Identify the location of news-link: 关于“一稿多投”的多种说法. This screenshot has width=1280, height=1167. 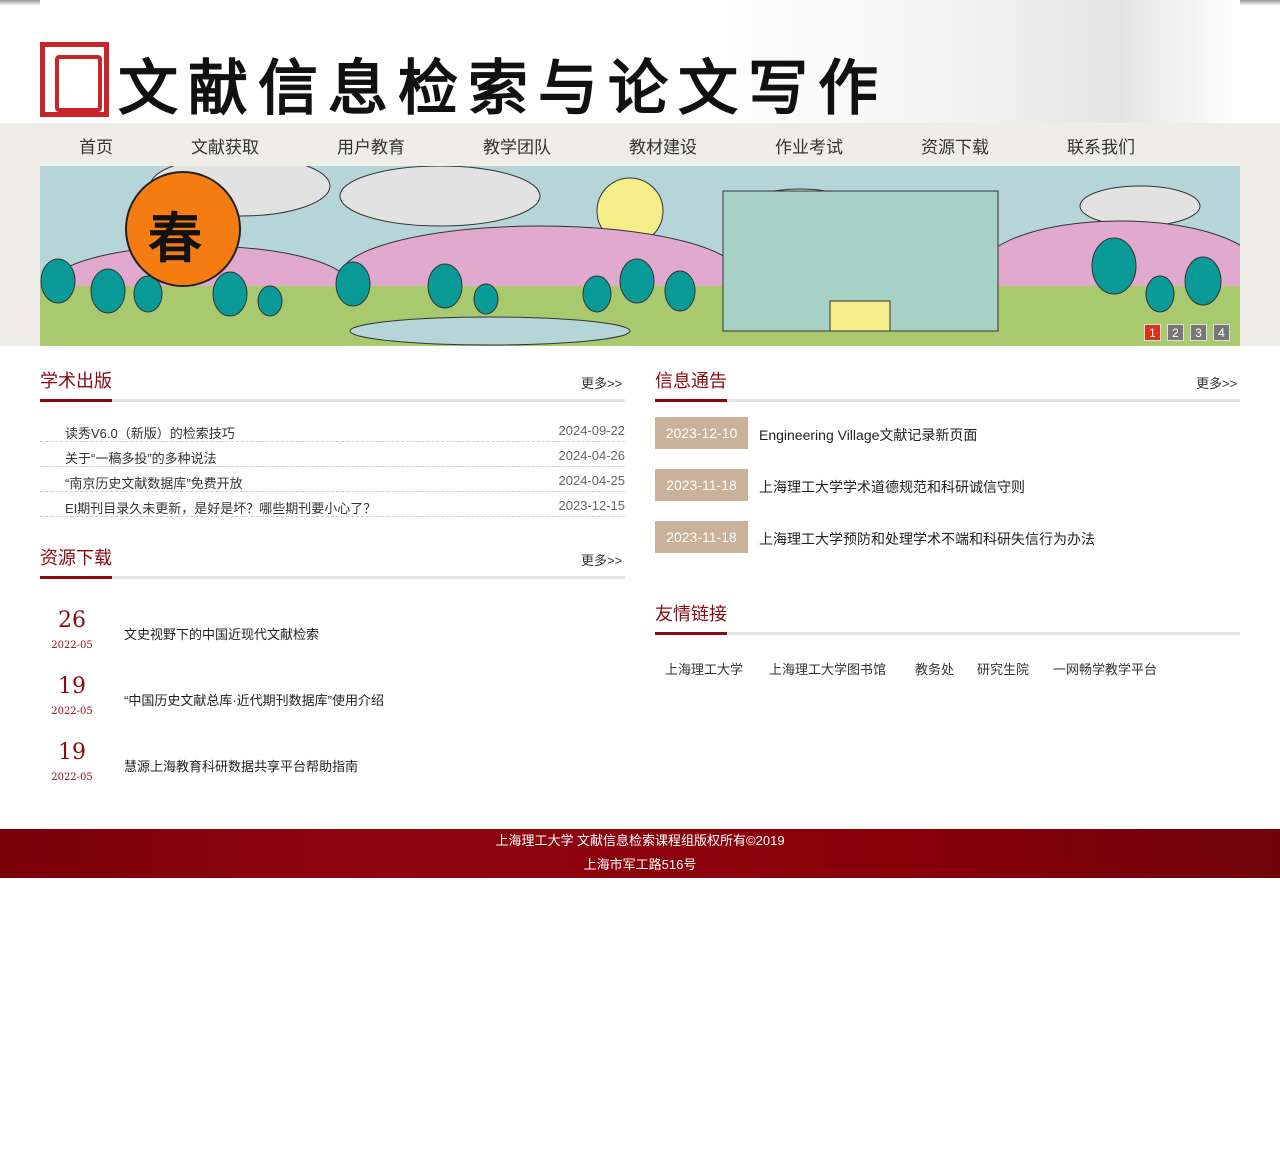
(141, 457).